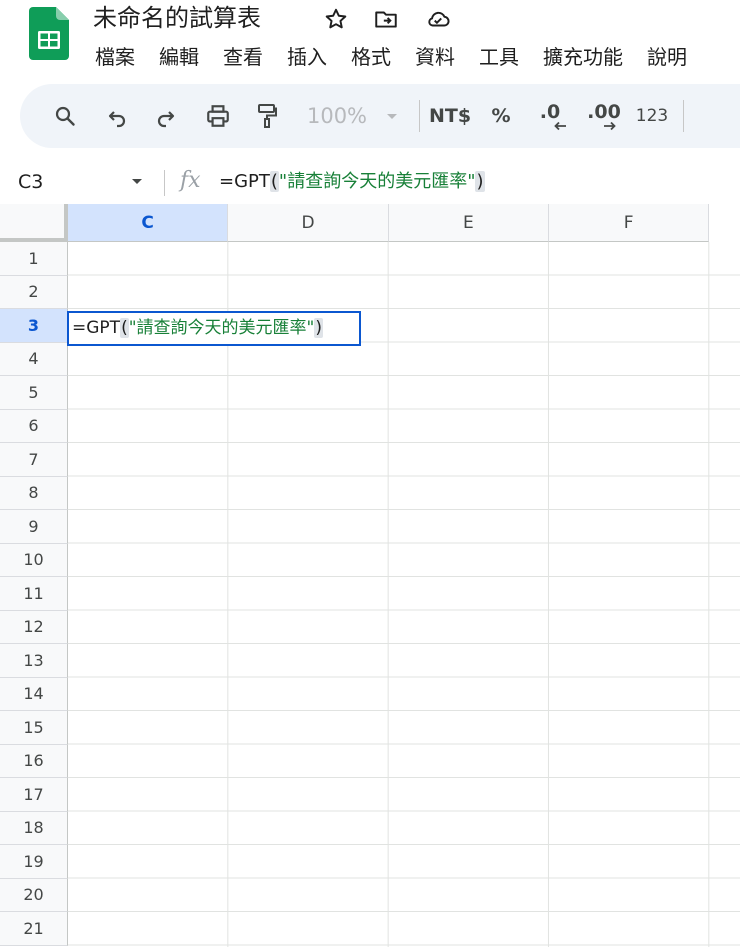 The image size is (740, 947). I want to click on row-header-20: 20, so click(34, 895).